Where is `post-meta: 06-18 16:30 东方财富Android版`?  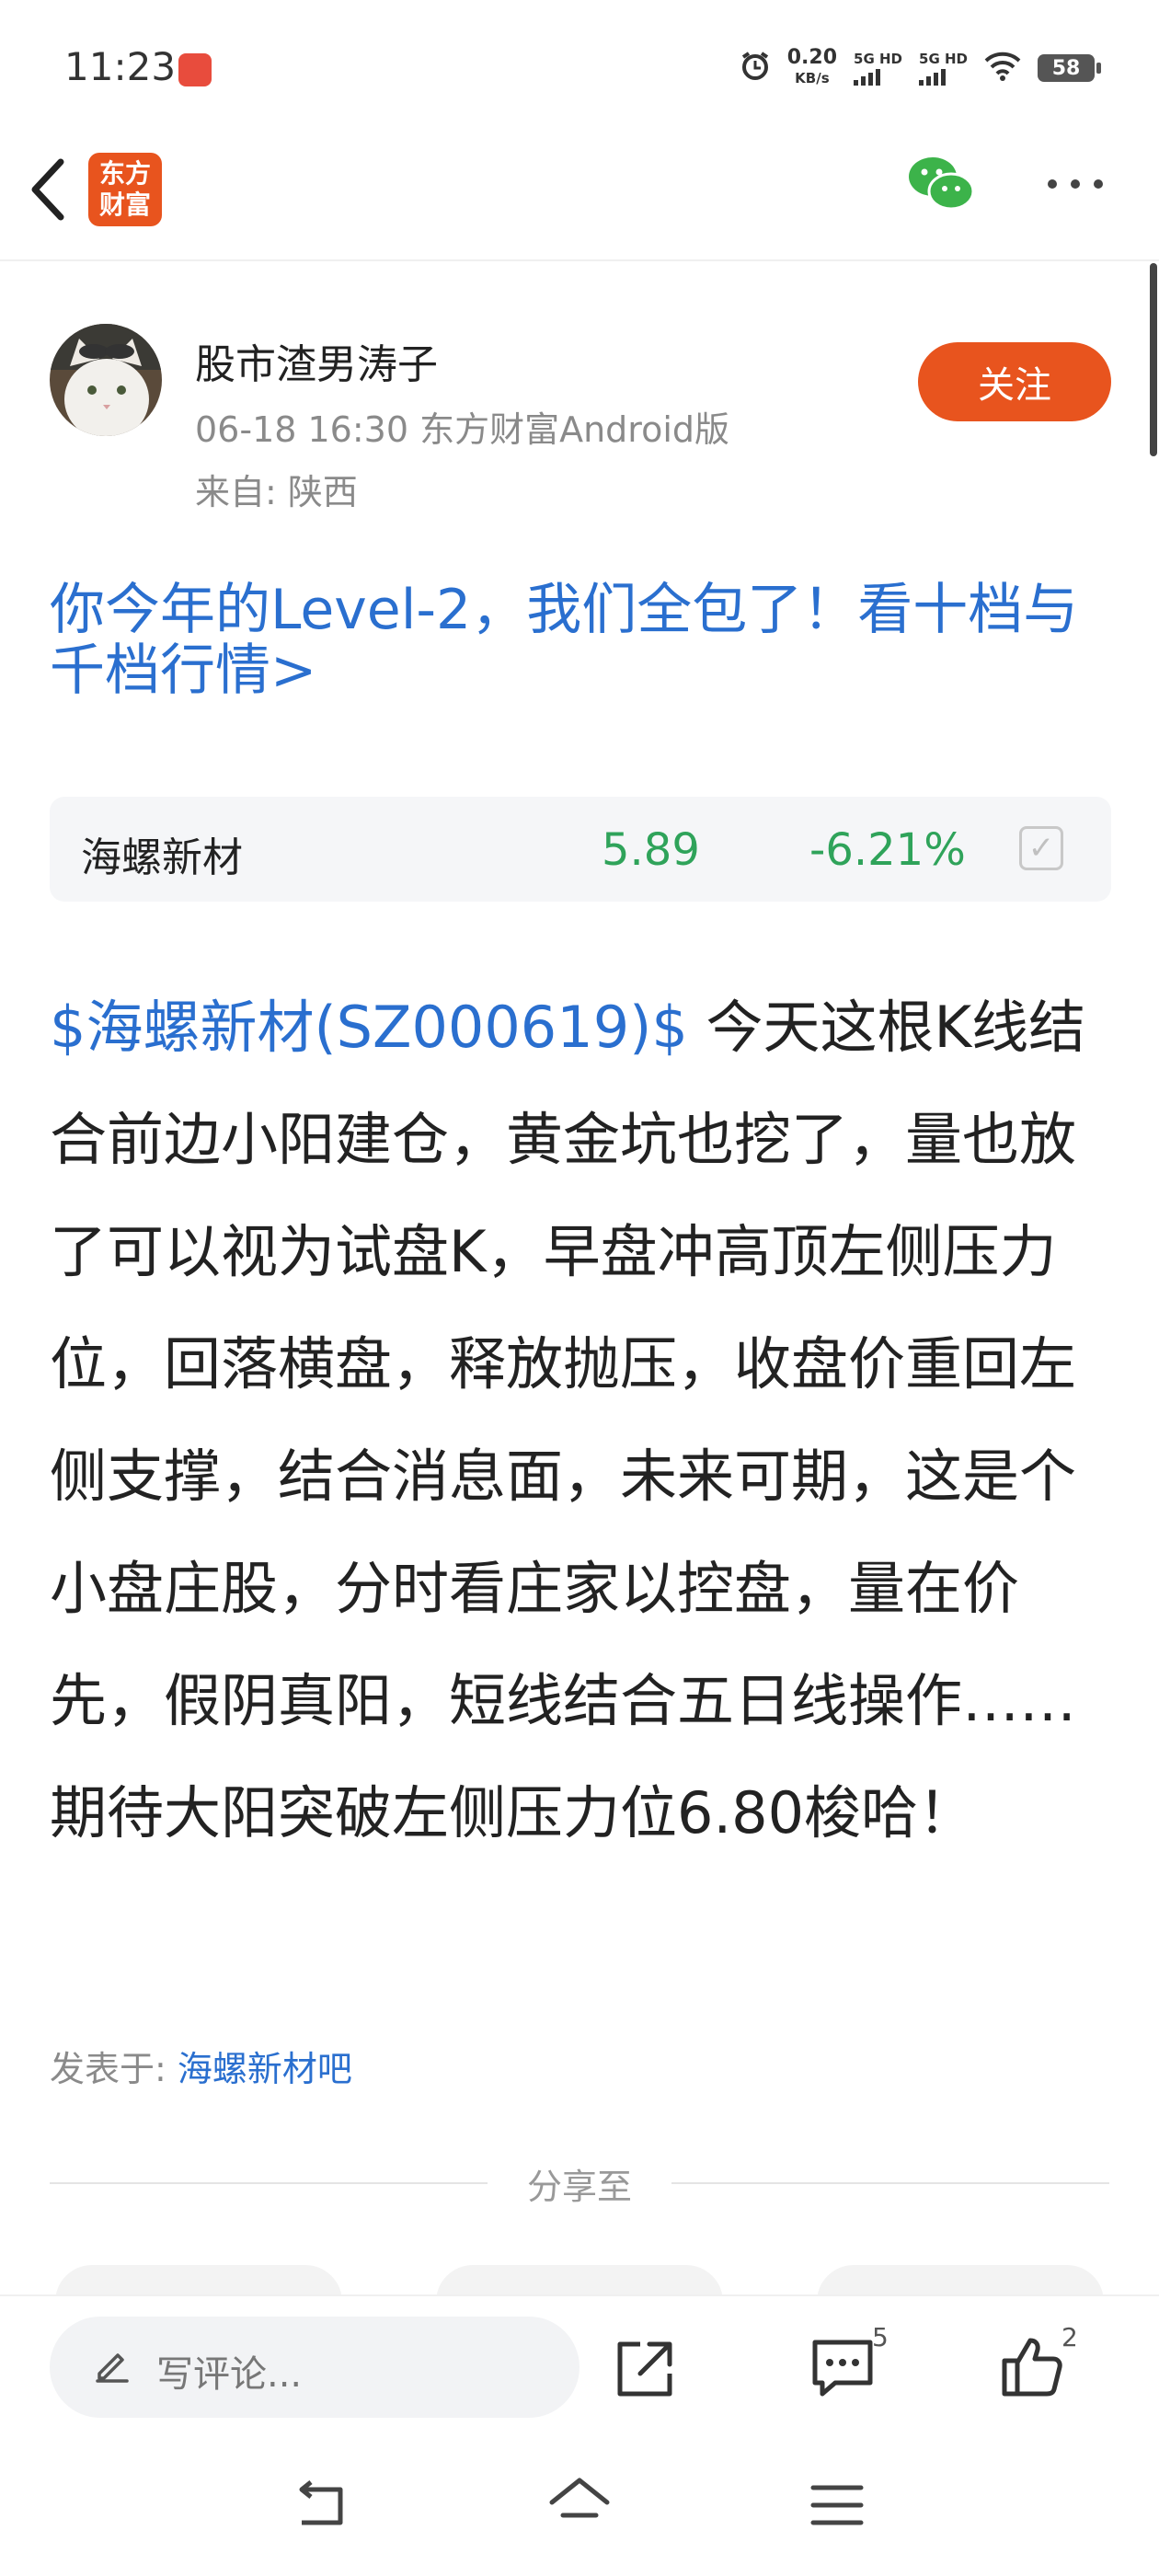
post-meta: 06-18 16:30 东方财富Android版 is located at coordinates (462, 429).